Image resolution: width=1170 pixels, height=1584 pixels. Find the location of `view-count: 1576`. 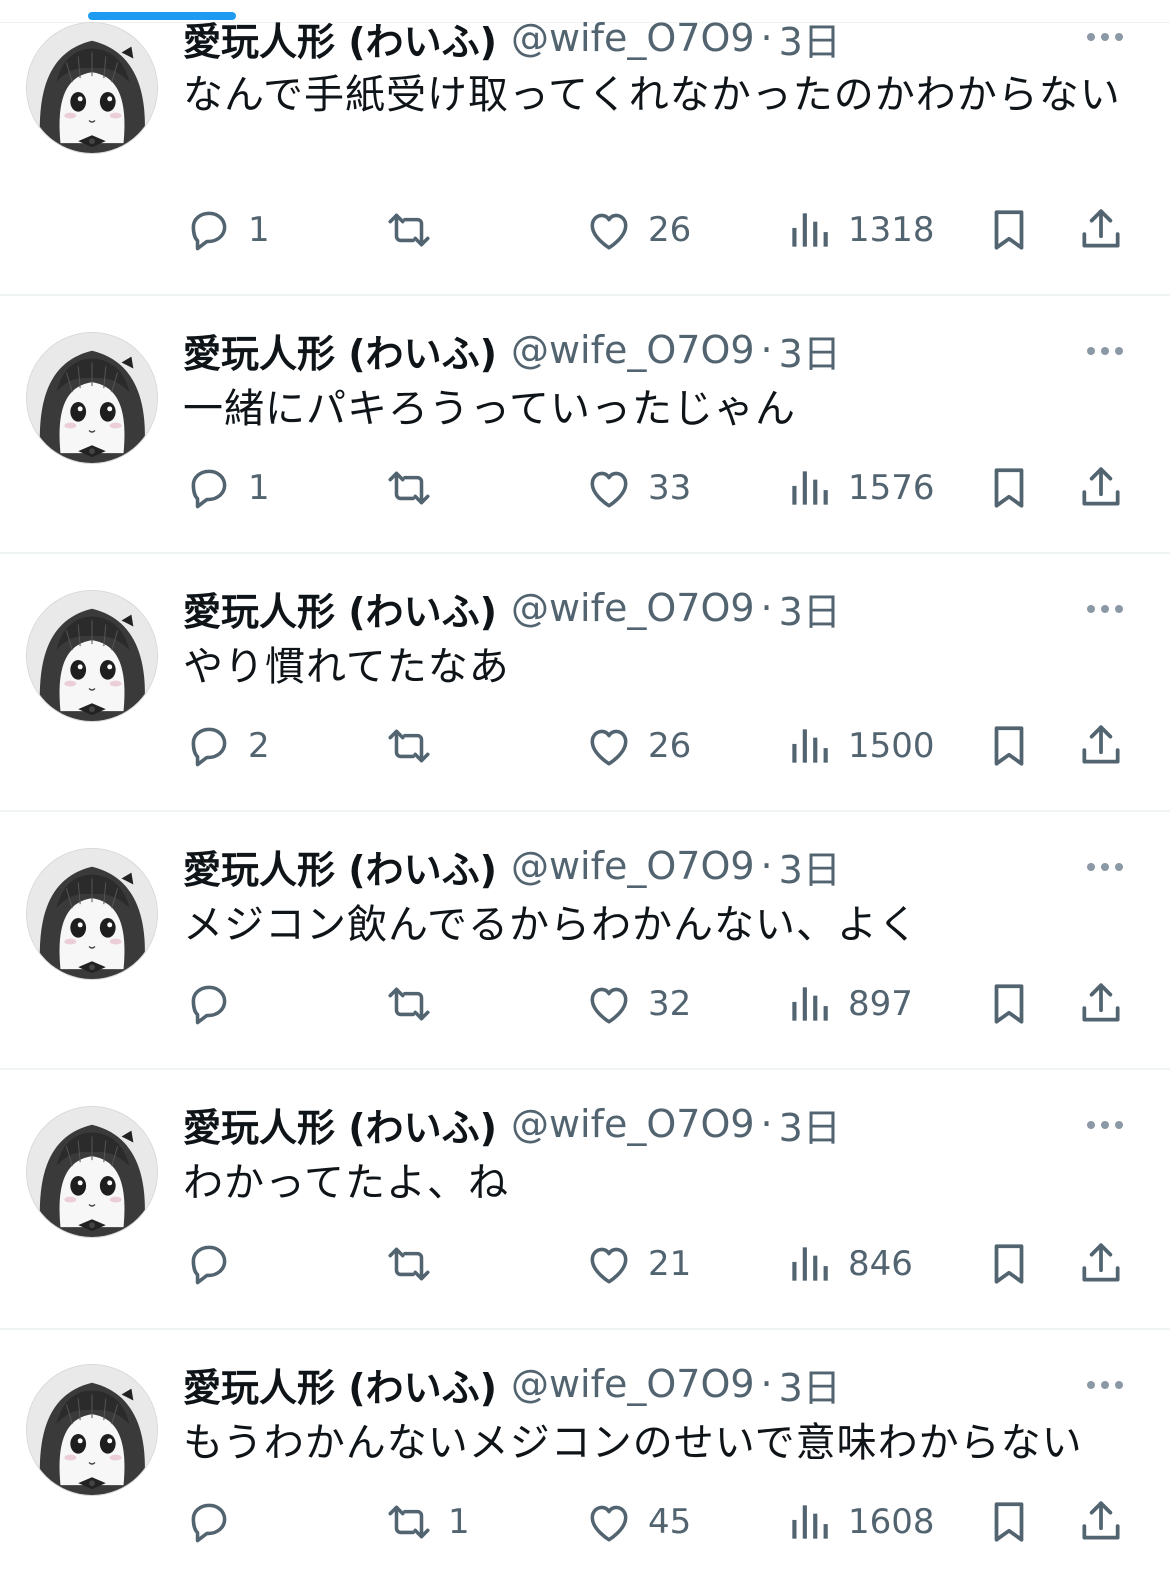

view-count: 1576 is located at coordinates (891, 488).